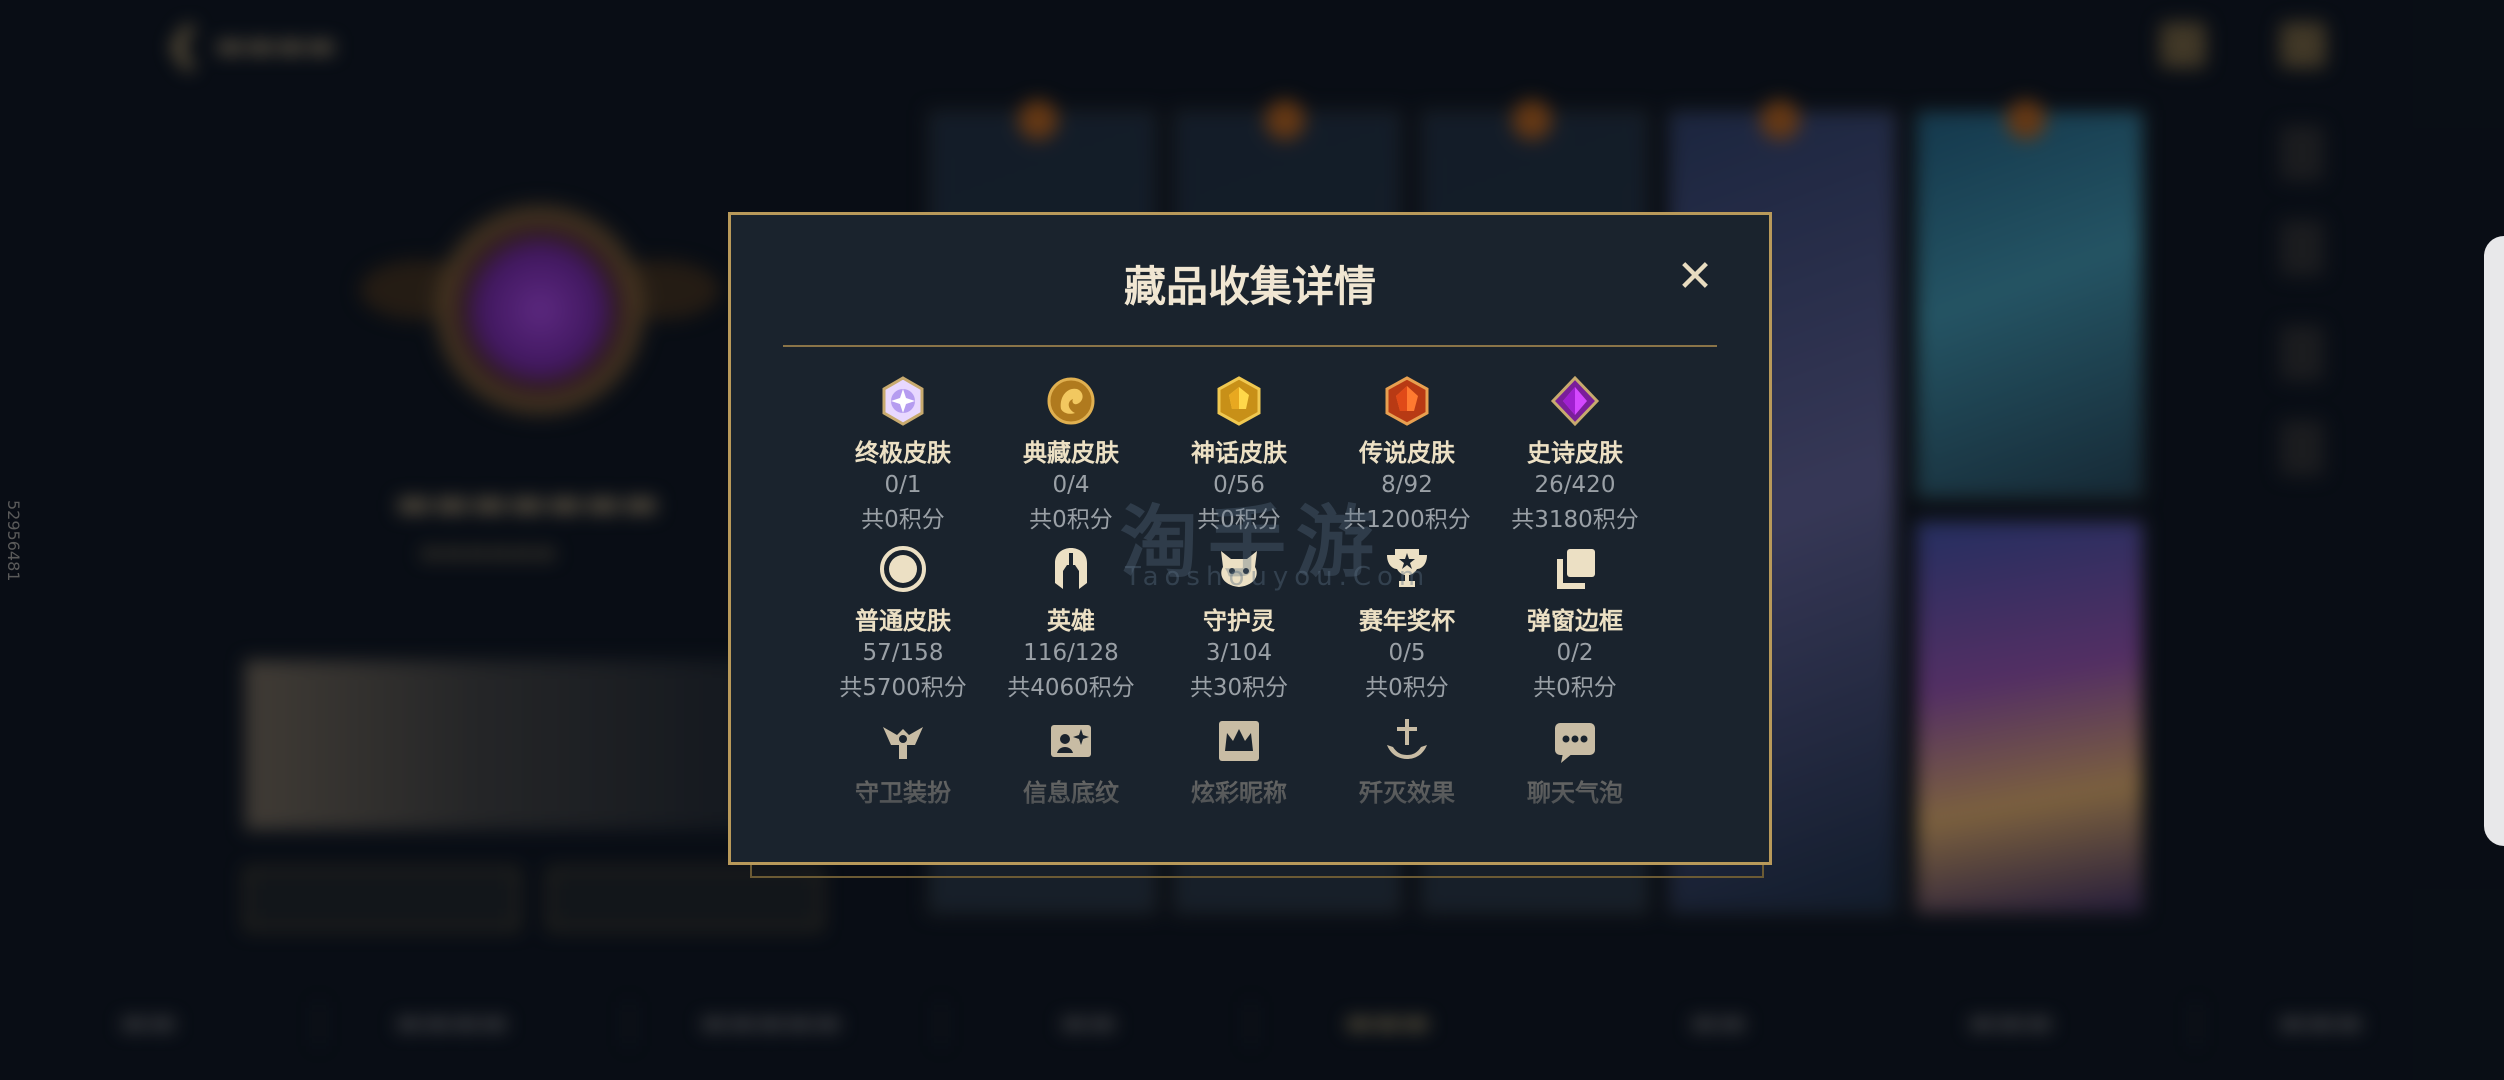 The width and height of the screenshot is (2504, 1080). What do you see at coordinates (1407, 401) in the screenshot?
I see `legendary-skin-icon` at bounding box center [1407, 401].